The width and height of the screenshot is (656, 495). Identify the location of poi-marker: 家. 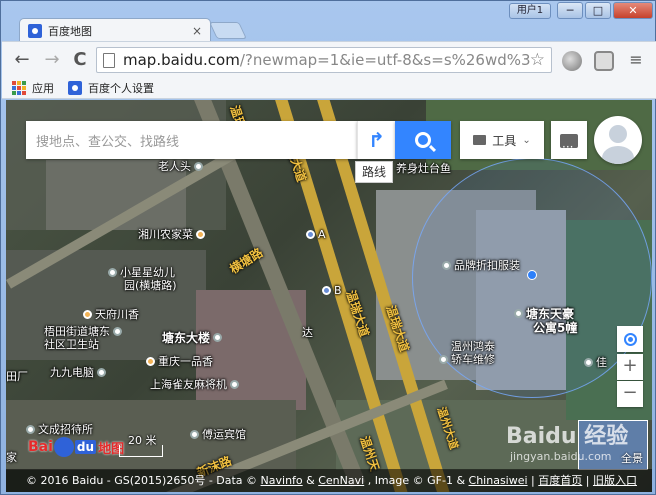
(11, 457).